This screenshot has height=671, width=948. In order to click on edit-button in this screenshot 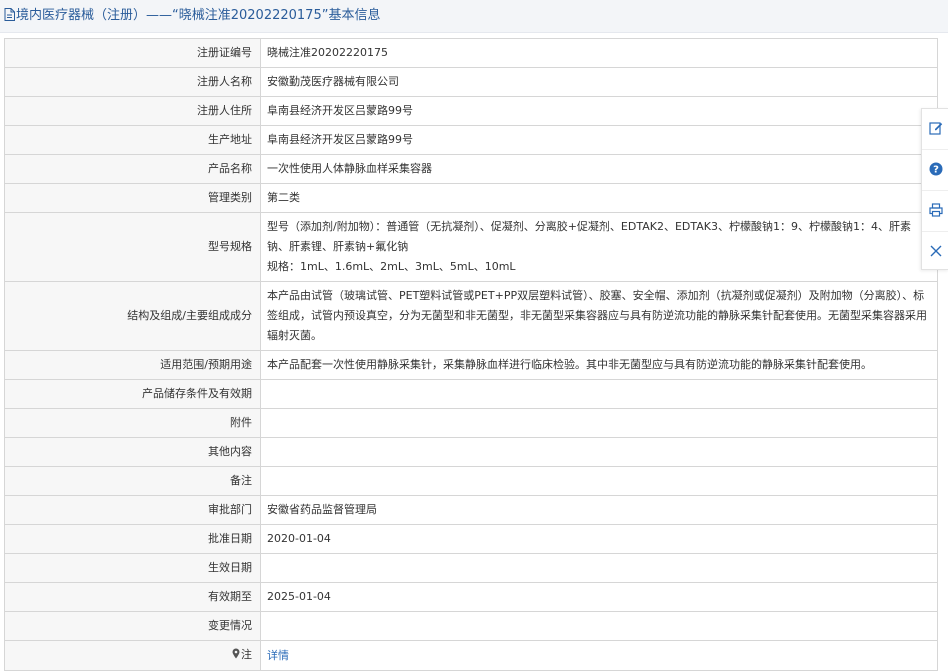, I will do `click(935, 129)`.